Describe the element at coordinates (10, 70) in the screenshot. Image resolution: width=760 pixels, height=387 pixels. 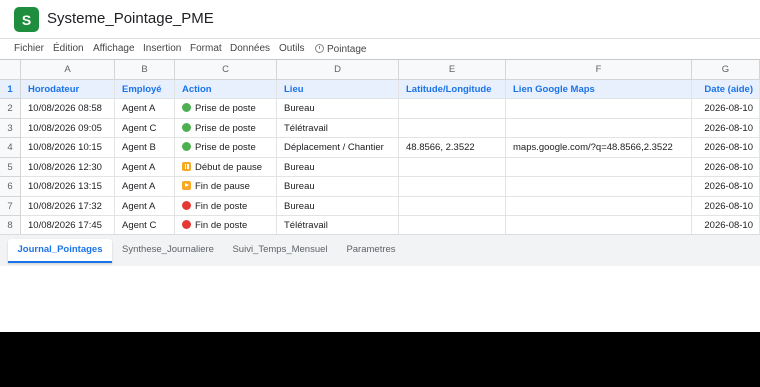
I see `select-all-corner` at that location.